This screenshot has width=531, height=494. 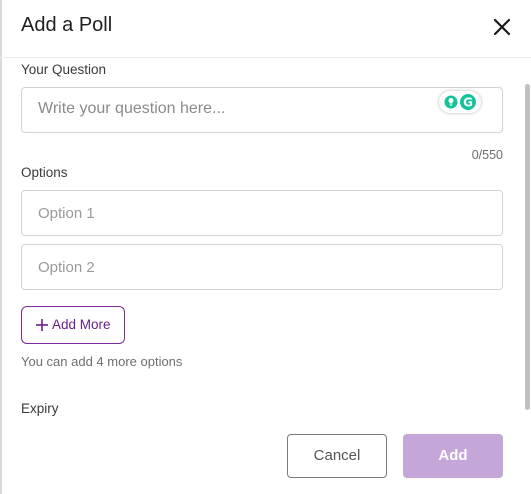 I want to click on dialog-title: Add a Poll, so click(x=67, y=25).